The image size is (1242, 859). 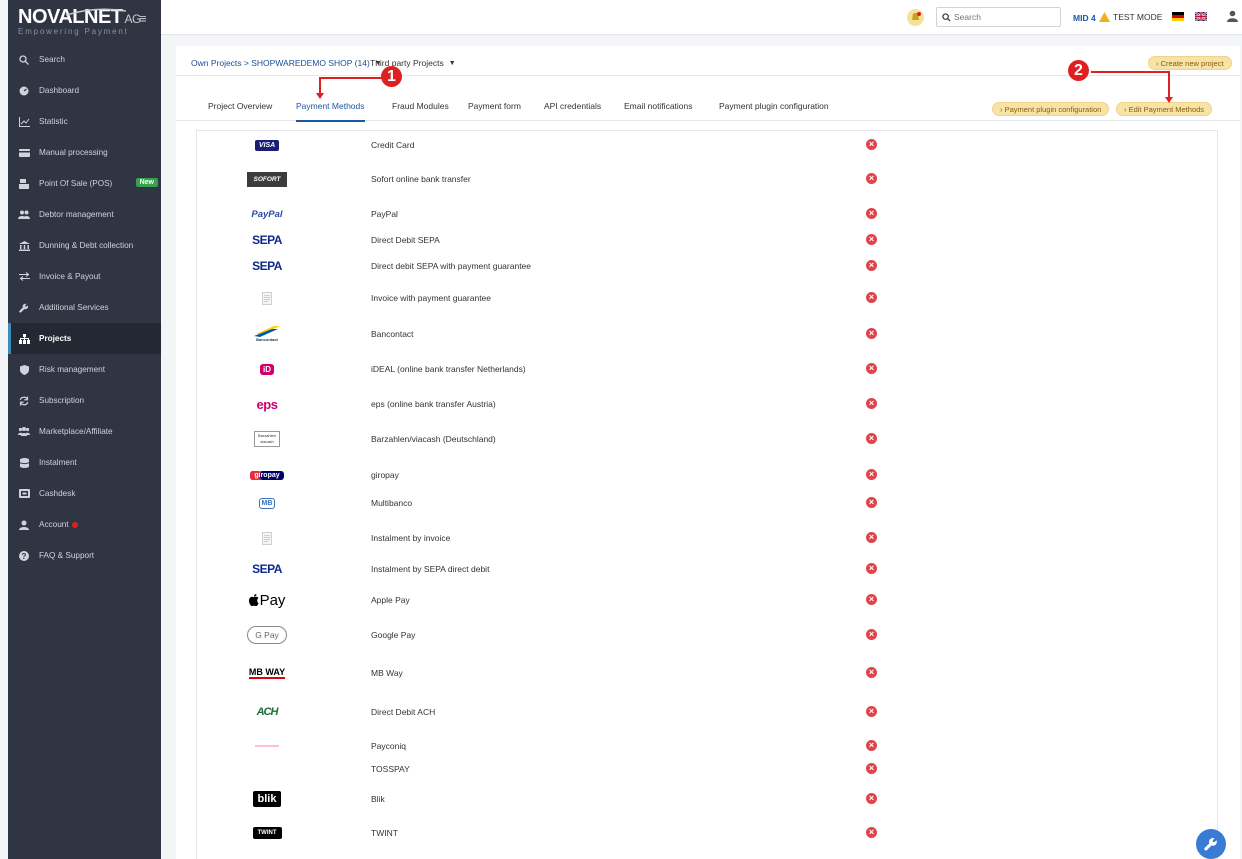 I want to click on payment-method-row: VISA Credit Card ×, so click(x=707, y=145).